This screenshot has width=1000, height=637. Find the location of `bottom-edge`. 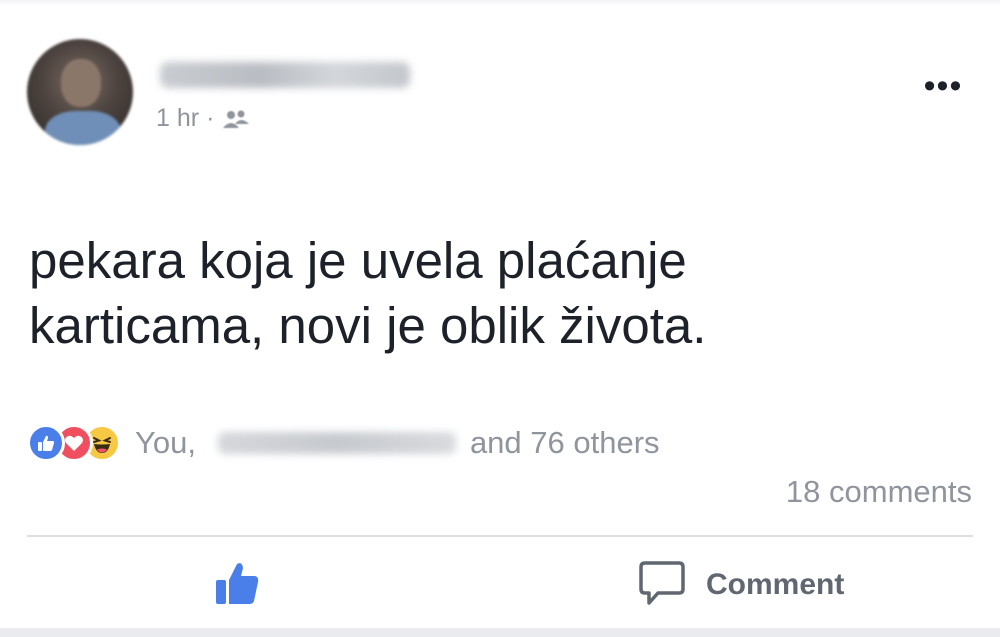

bottom-edge is located at coordinates (500, 632).